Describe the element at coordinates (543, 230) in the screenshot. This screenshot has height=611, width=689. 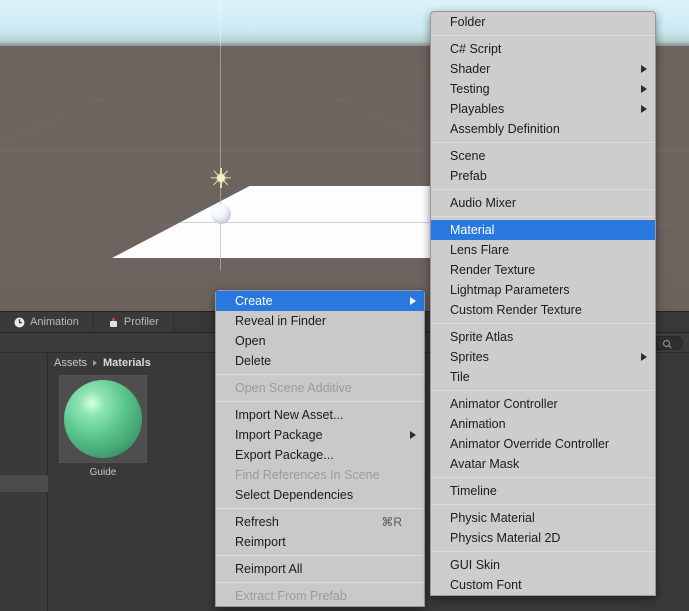
I see `create-item-material: Material` at that location.